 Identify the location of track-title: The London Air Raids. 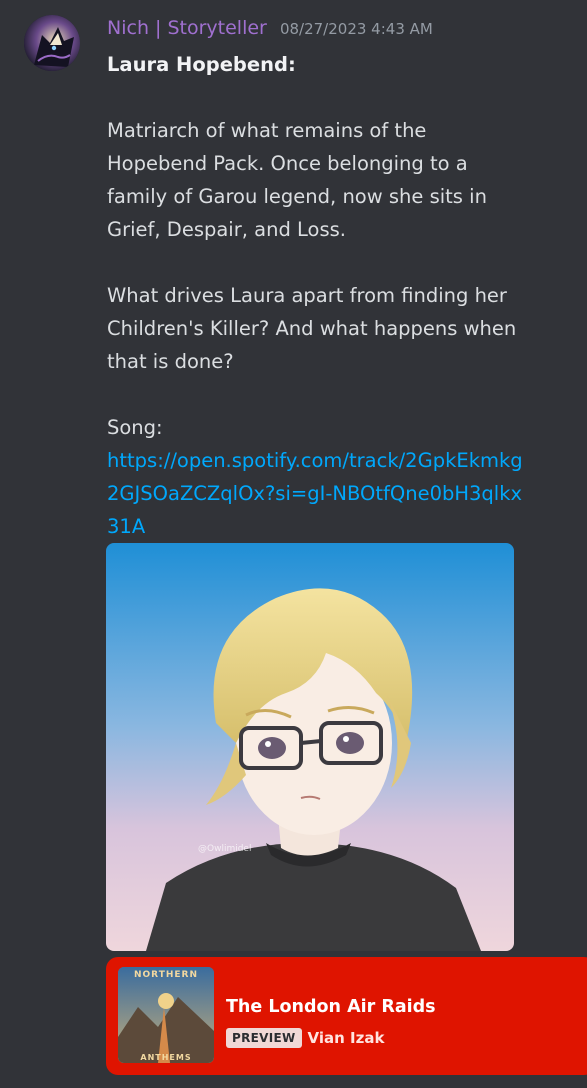
(331, 1007).